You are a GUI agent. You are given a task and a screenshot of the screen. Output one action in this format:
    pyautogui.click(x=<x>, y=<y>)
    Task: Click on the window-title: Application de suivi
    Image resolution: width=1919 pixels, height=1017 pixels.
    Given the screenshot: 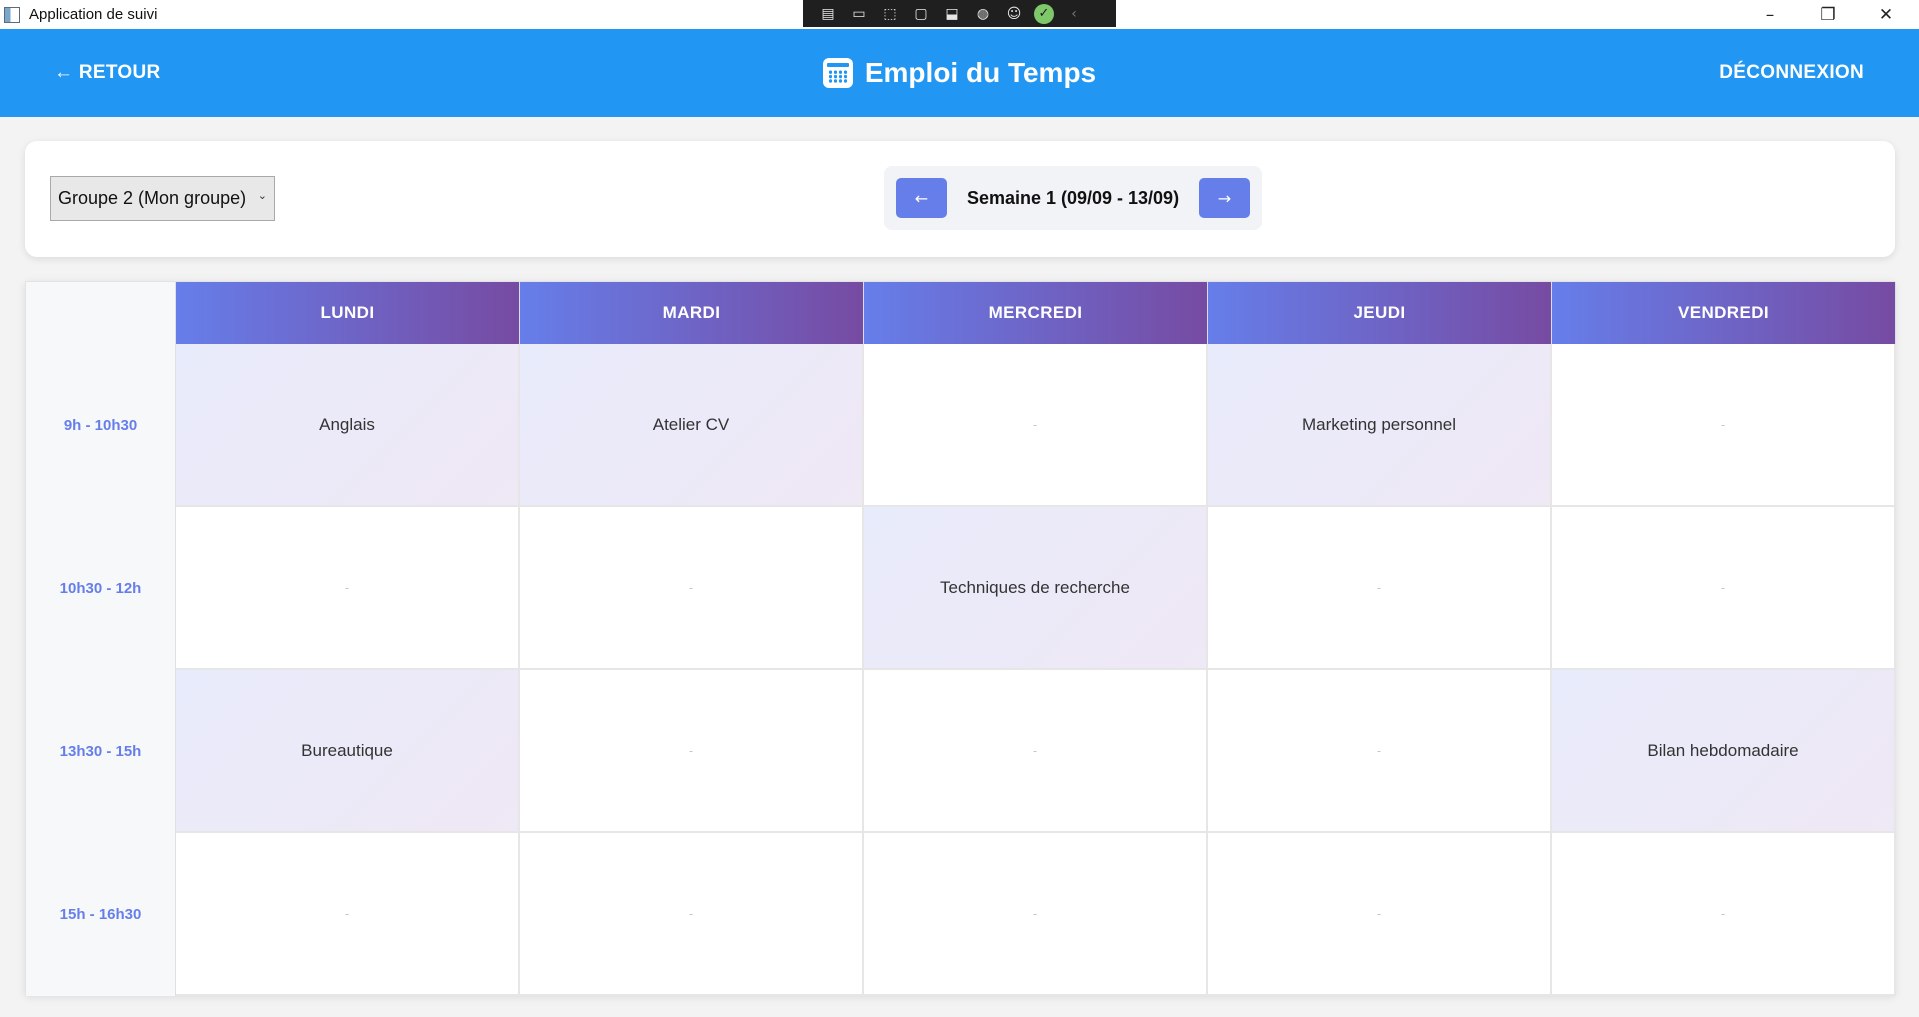 What is the action you would take?
    pyautogui.click(x=93, y=14)
    